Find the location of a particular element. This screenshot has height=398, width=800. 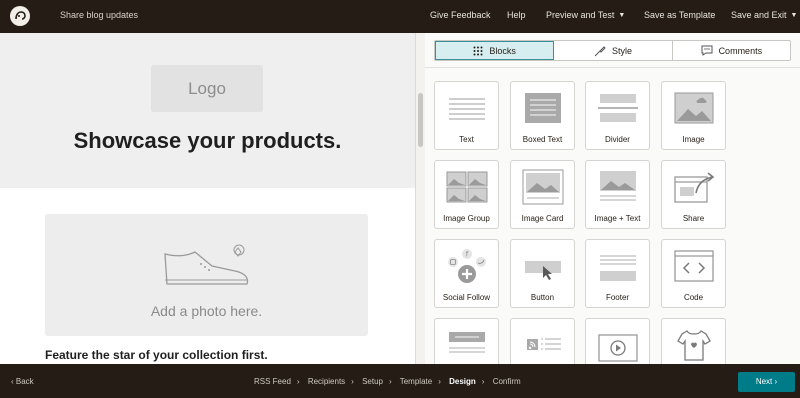

block-label: Text is located at coordinates (466, 139).